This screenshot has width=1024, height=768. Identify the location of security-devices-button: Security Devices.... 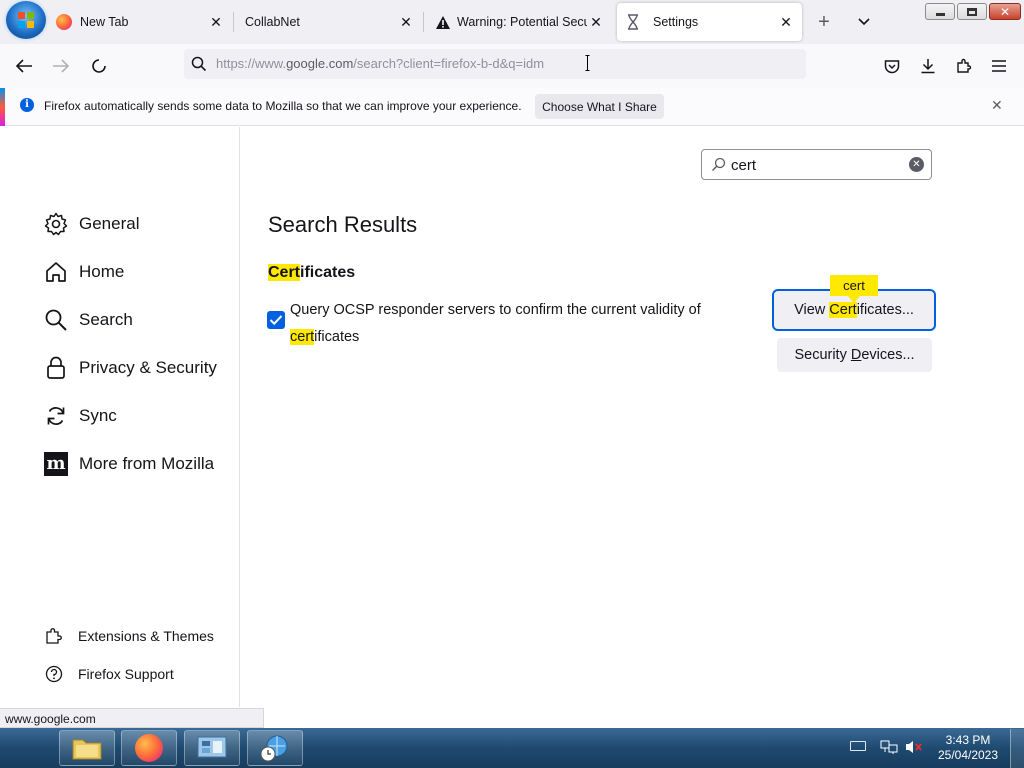
(854, 355).